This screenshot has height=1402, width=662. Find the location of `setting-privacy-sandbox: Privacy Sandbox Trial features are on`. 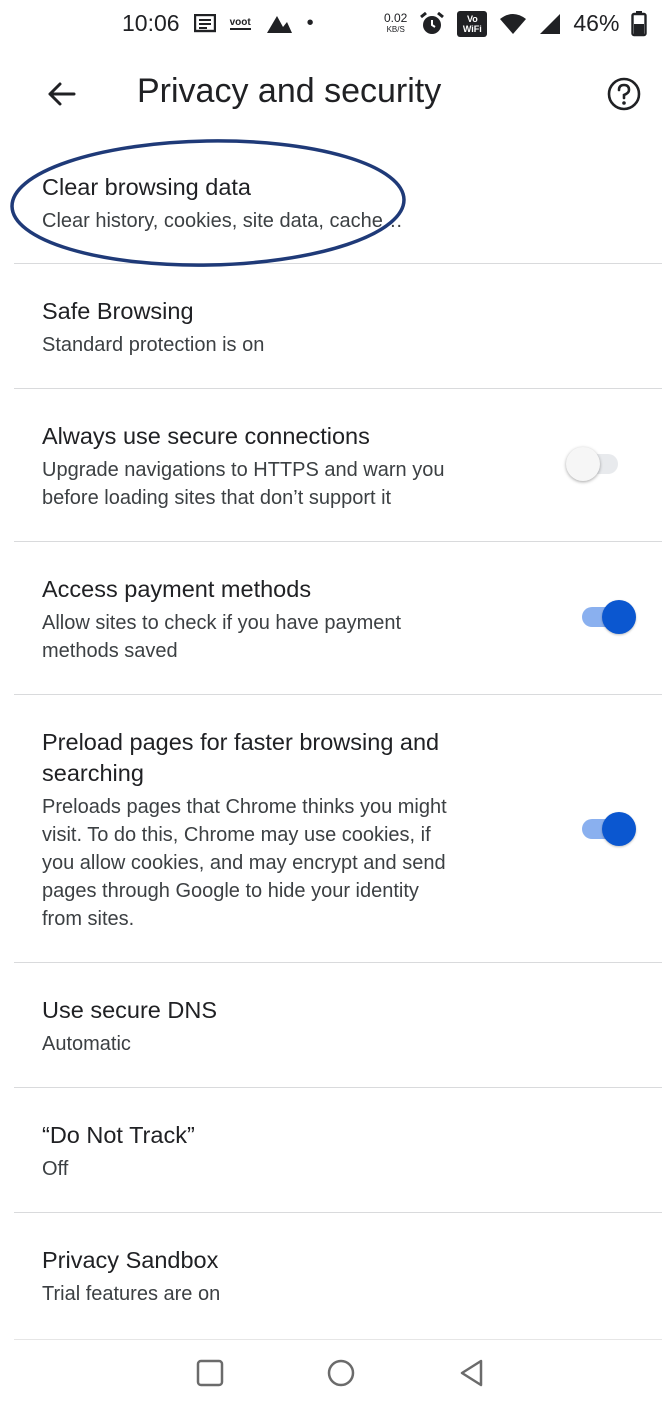

setting-privacy-sandbox: Privacy Sandbox Trial features are on is located at coordinates (331, 1274).